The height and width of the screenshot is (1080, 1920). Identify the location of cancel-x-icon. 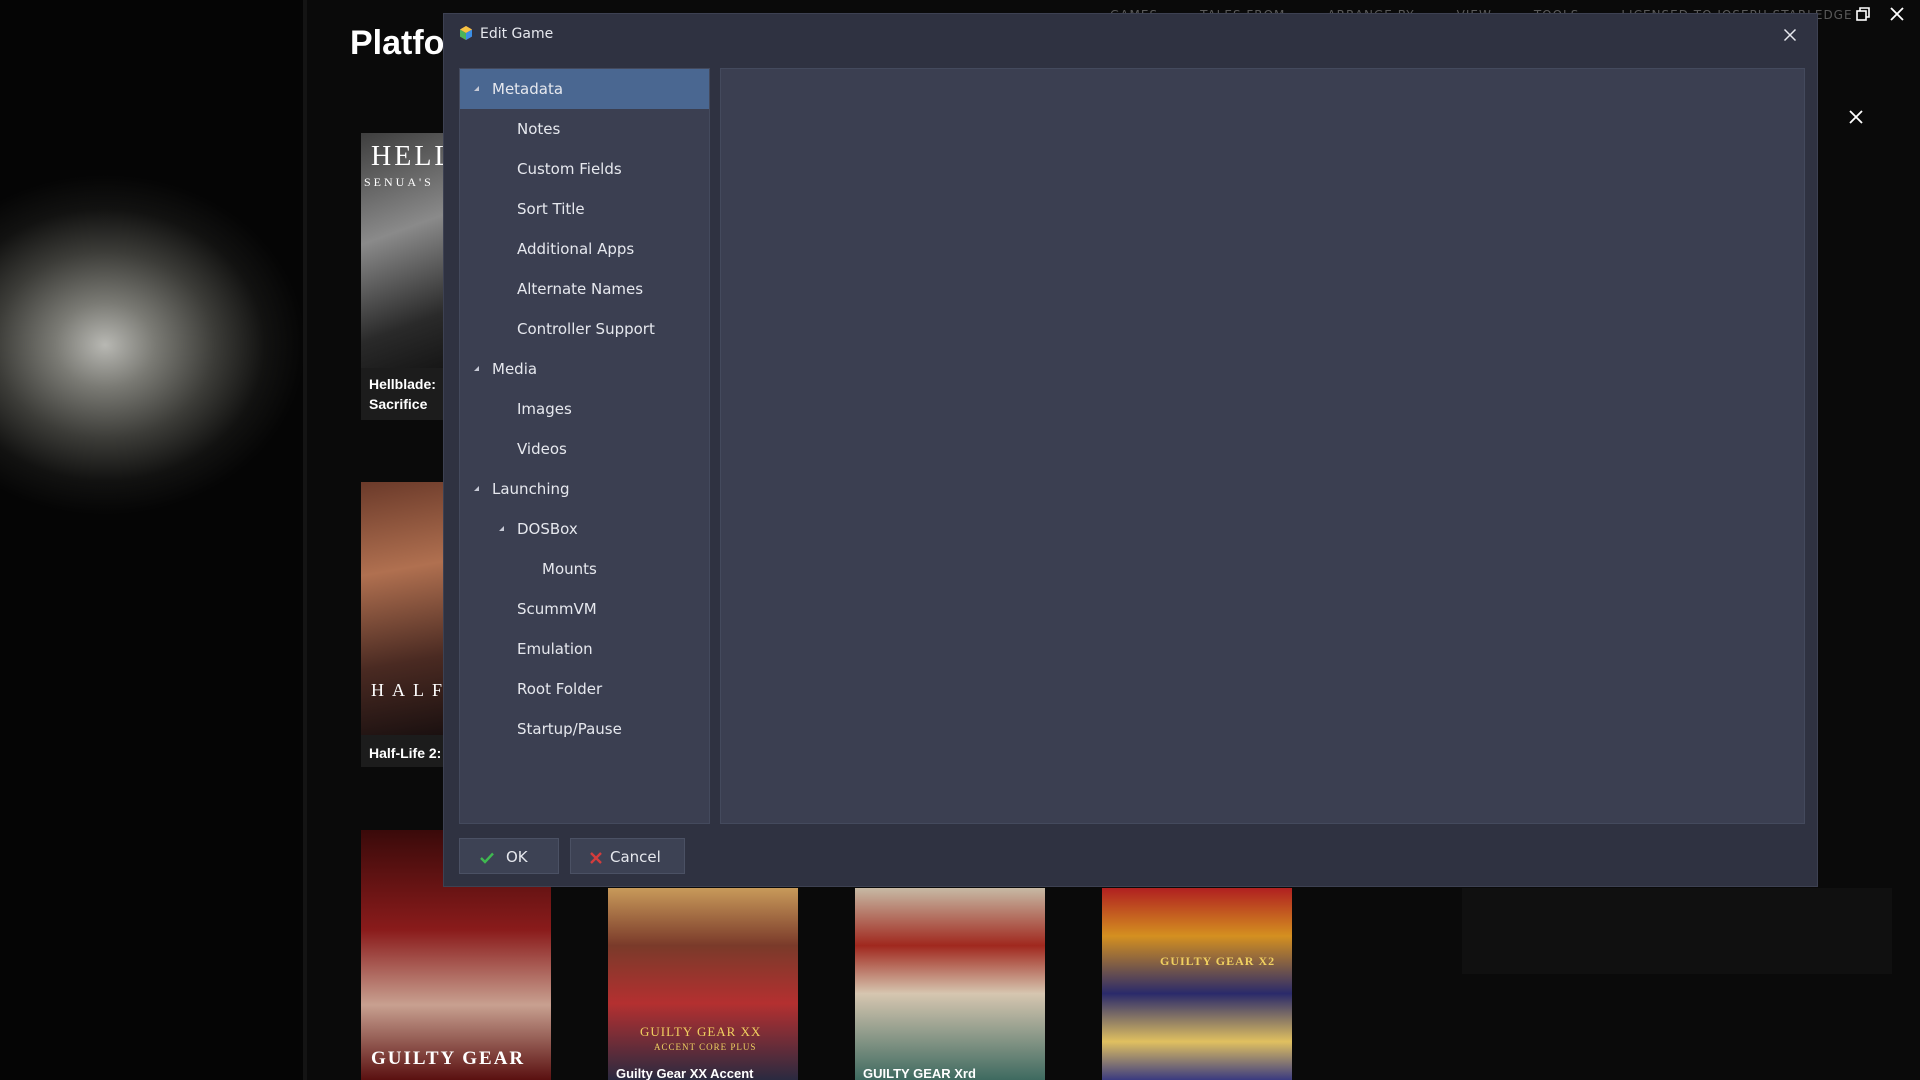
(596, 857).